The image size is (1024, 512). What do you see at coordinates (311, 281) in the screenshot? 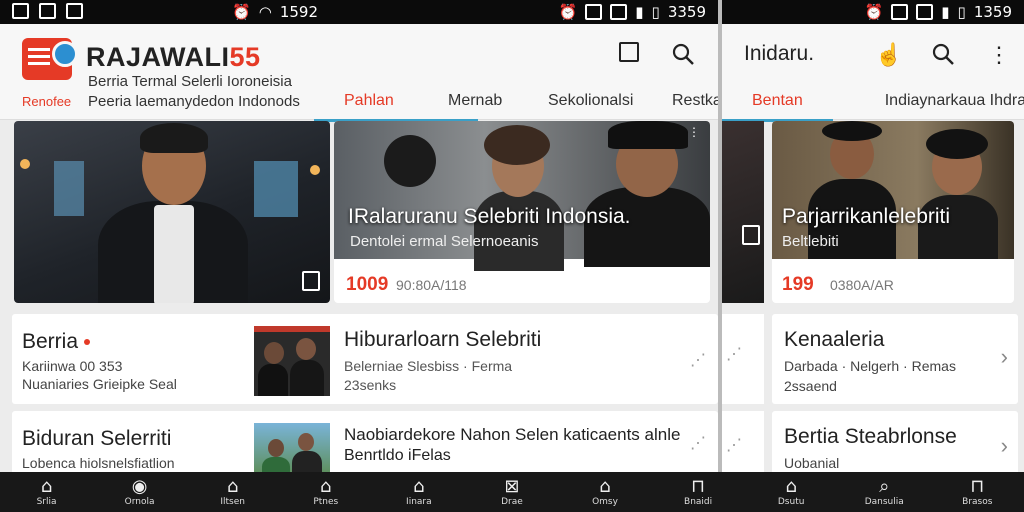
I see `gallery-badge-icon` at bounding box center [311, 281].